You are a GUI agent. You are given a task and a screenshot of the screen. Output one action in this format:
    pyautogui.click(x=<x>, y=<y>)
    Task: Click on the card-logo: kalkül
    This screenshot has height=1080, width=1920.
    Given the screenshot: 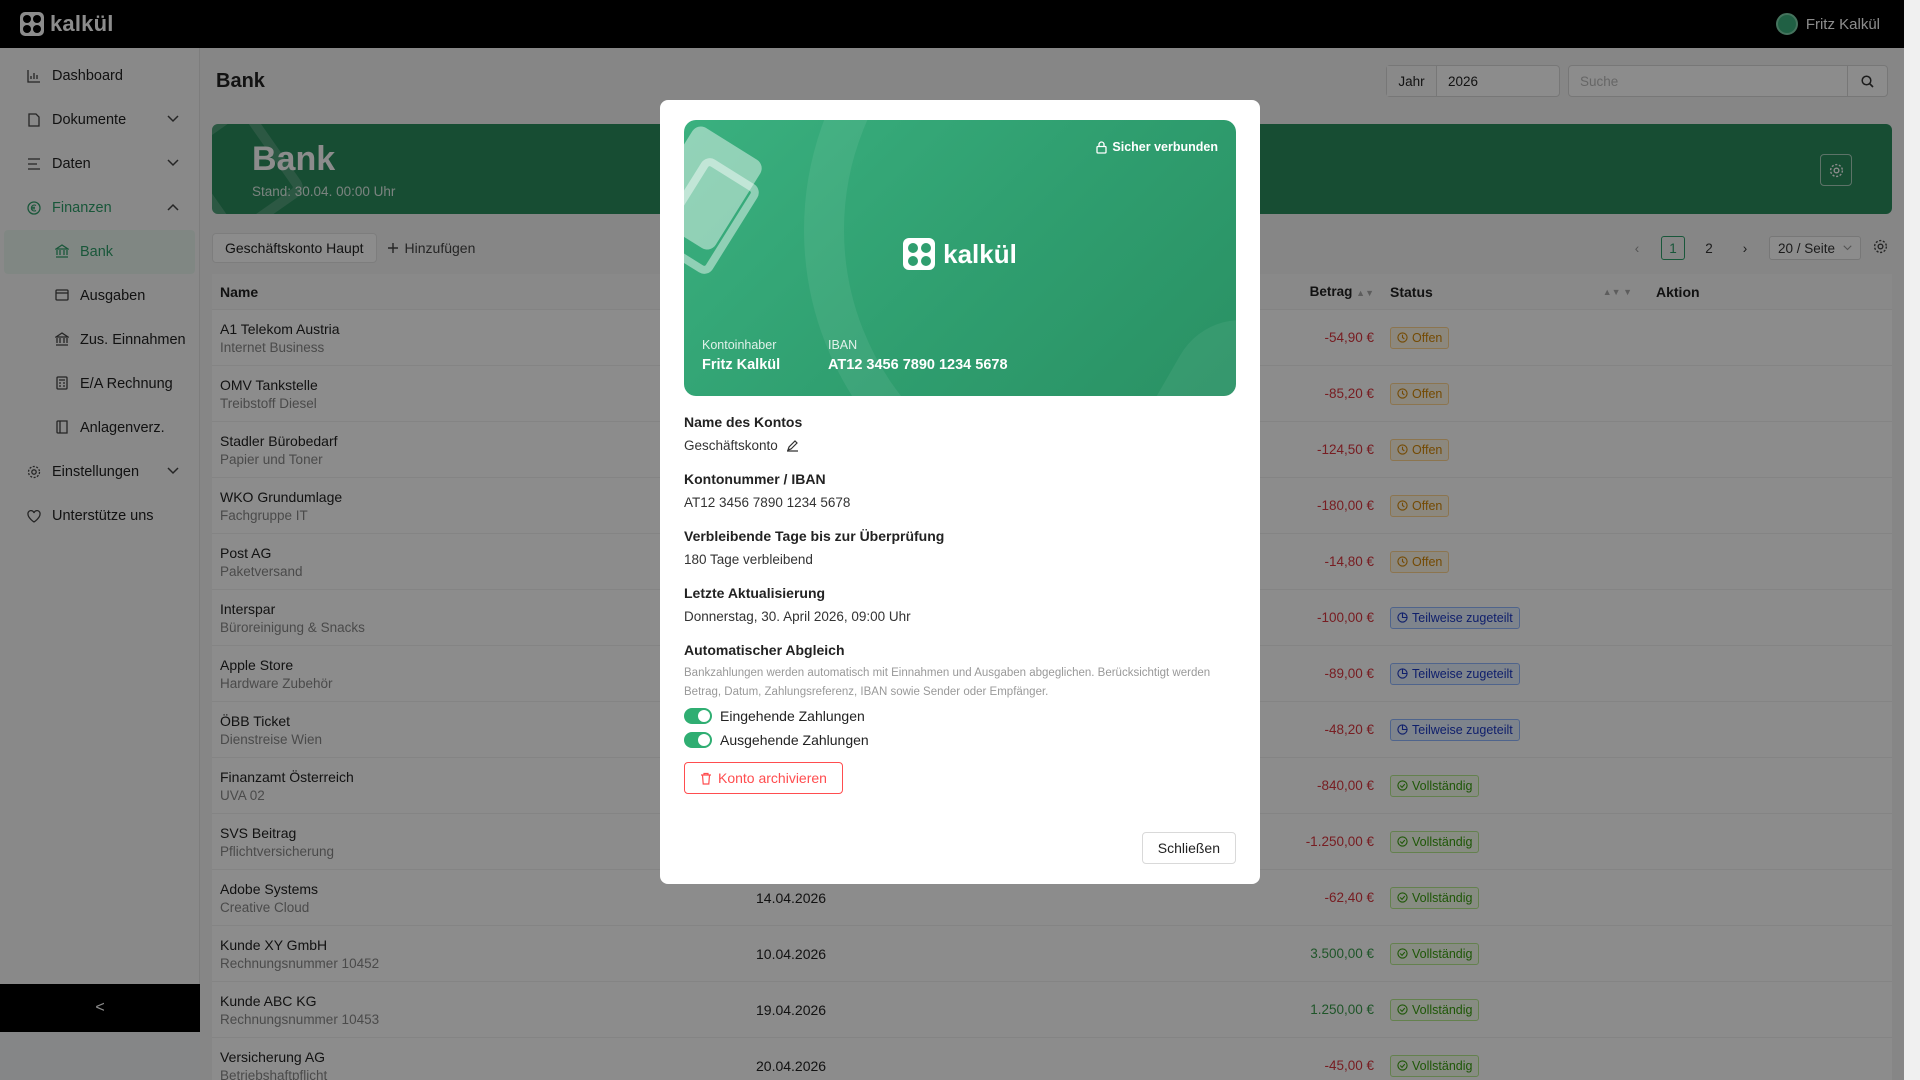 What is the action you would take?
    pyautogui.click(x=960, y=254)
    